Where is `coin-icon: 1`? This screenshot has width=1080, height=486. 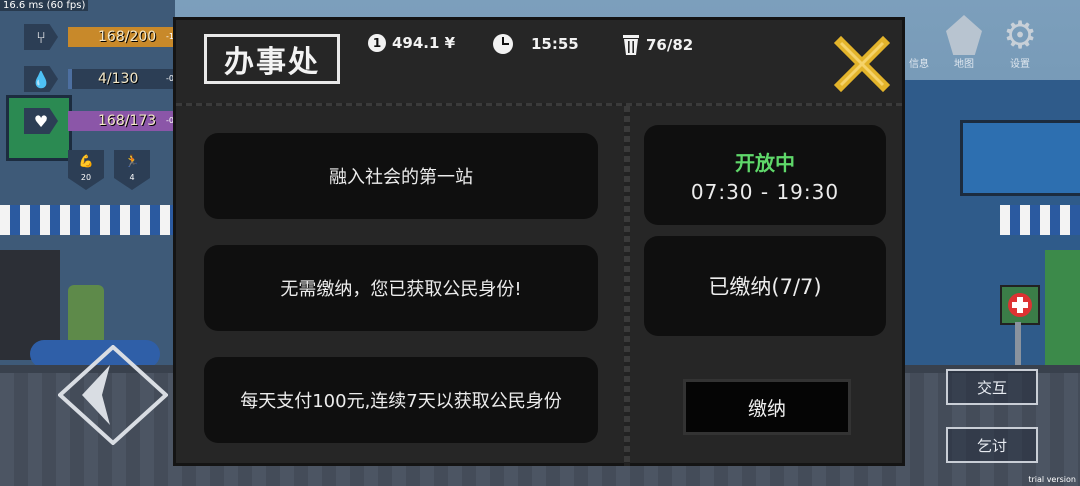 coin-icon: 1 is located at coordinates (377, 43).